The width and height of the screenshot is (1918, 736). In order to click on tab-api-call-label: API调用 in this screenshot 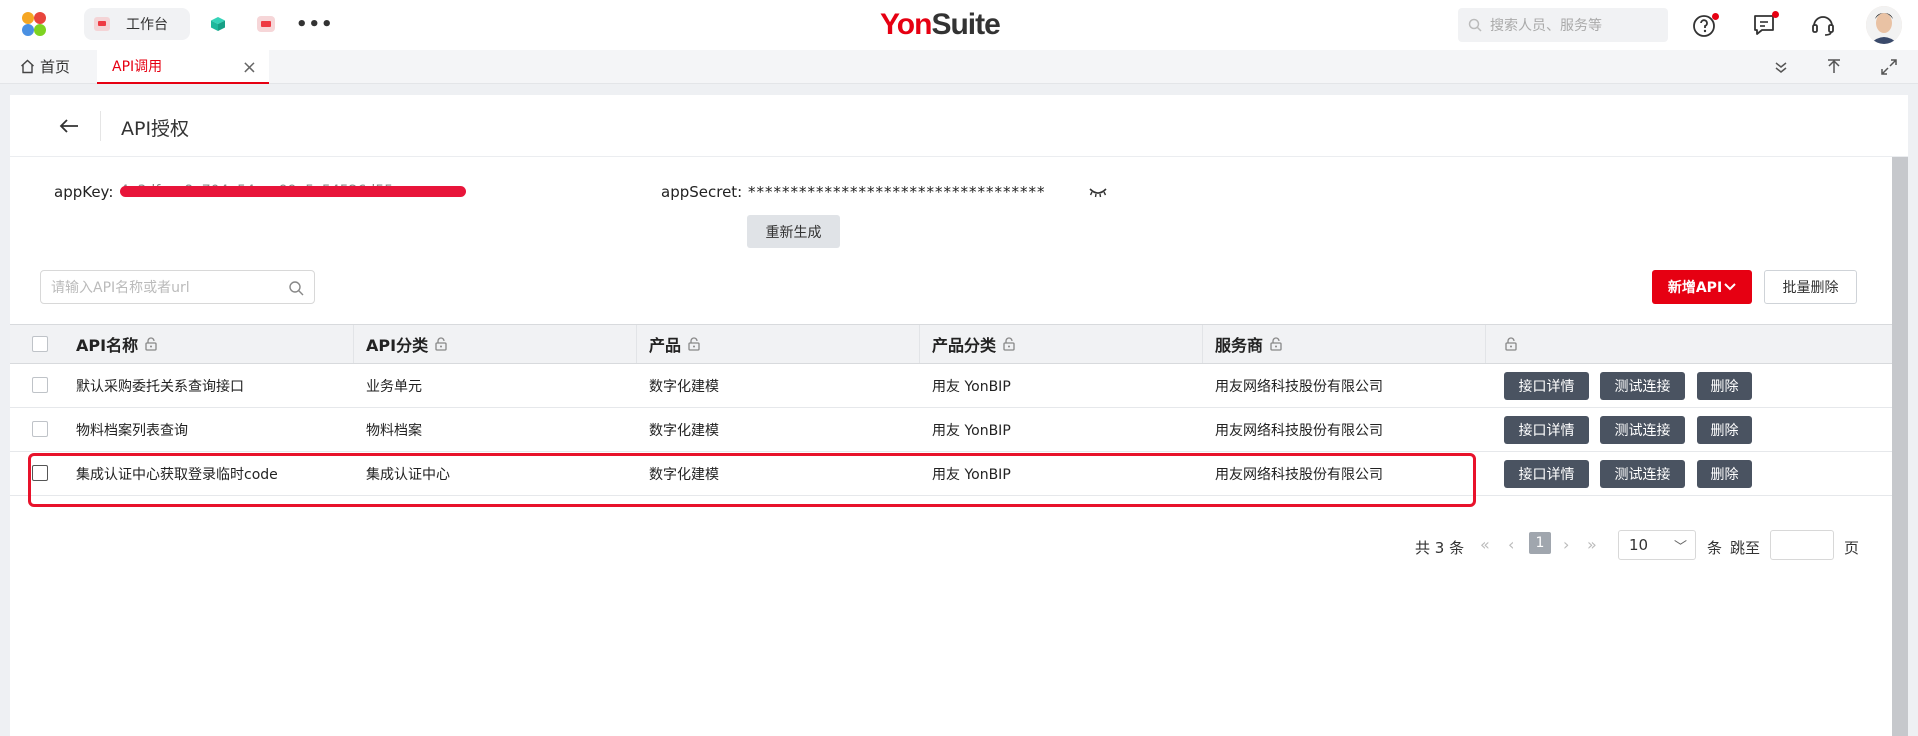, I will do `click(137, 67)`.